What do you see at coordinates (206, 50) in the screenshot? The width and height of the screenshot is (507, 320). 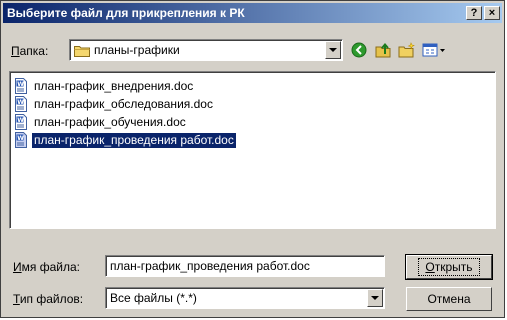 I see `folder-combo: планы-графики` at bounding box center [206, 50].